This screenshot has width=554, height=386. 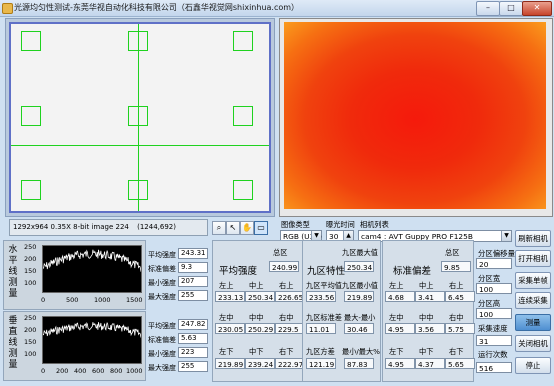 What do you see at coordinates (537, 8) in the screenshot?
I see `close-window-button: ✕` at bounding box center [537, 8].